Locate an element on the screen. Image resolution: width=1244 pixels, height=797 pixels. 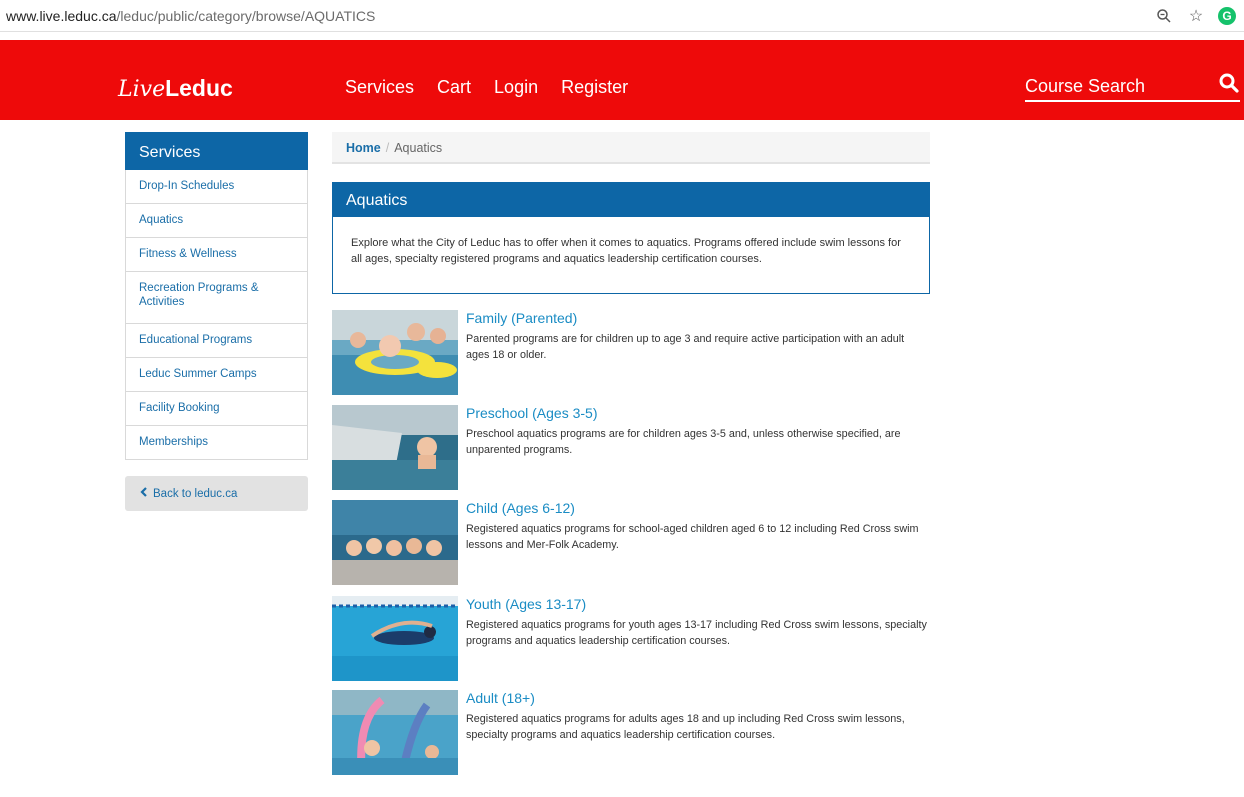
sidebar-item-memberships: Memberships is located at coordinates (216, 443).